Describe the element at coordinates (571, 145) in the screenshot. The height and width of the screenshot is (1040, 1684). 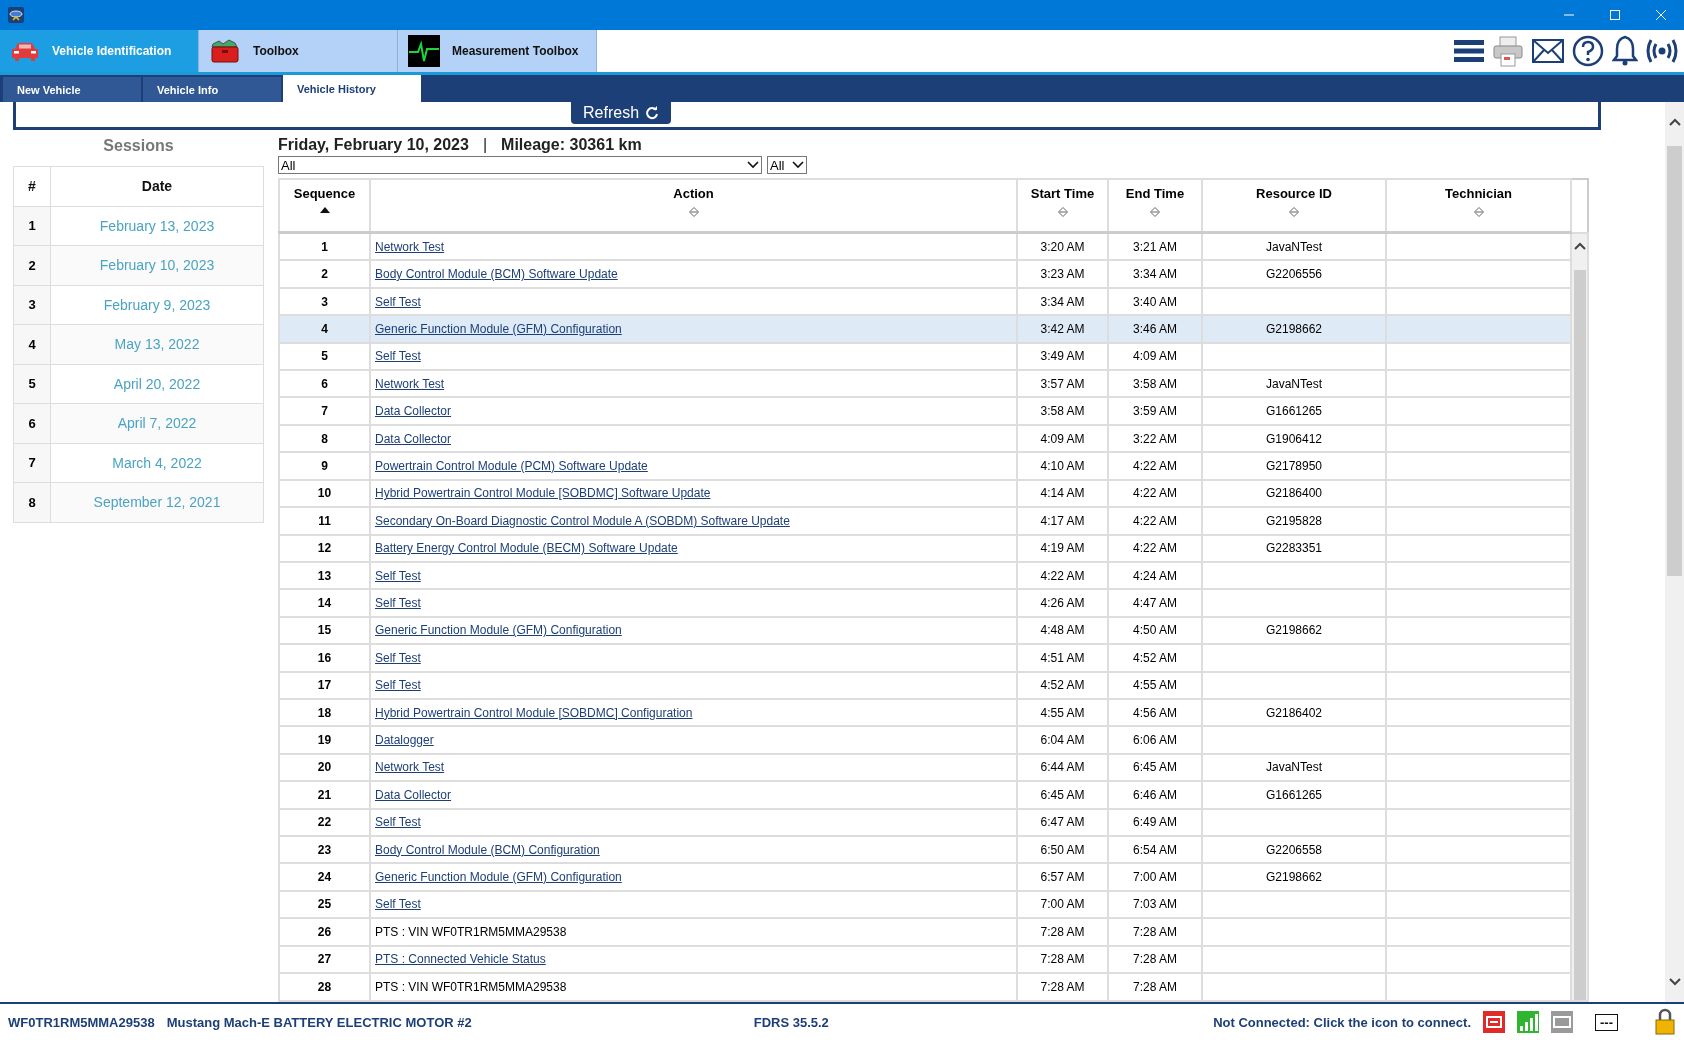
I see `mileage-text: Mileage: 30361 km` at that location.